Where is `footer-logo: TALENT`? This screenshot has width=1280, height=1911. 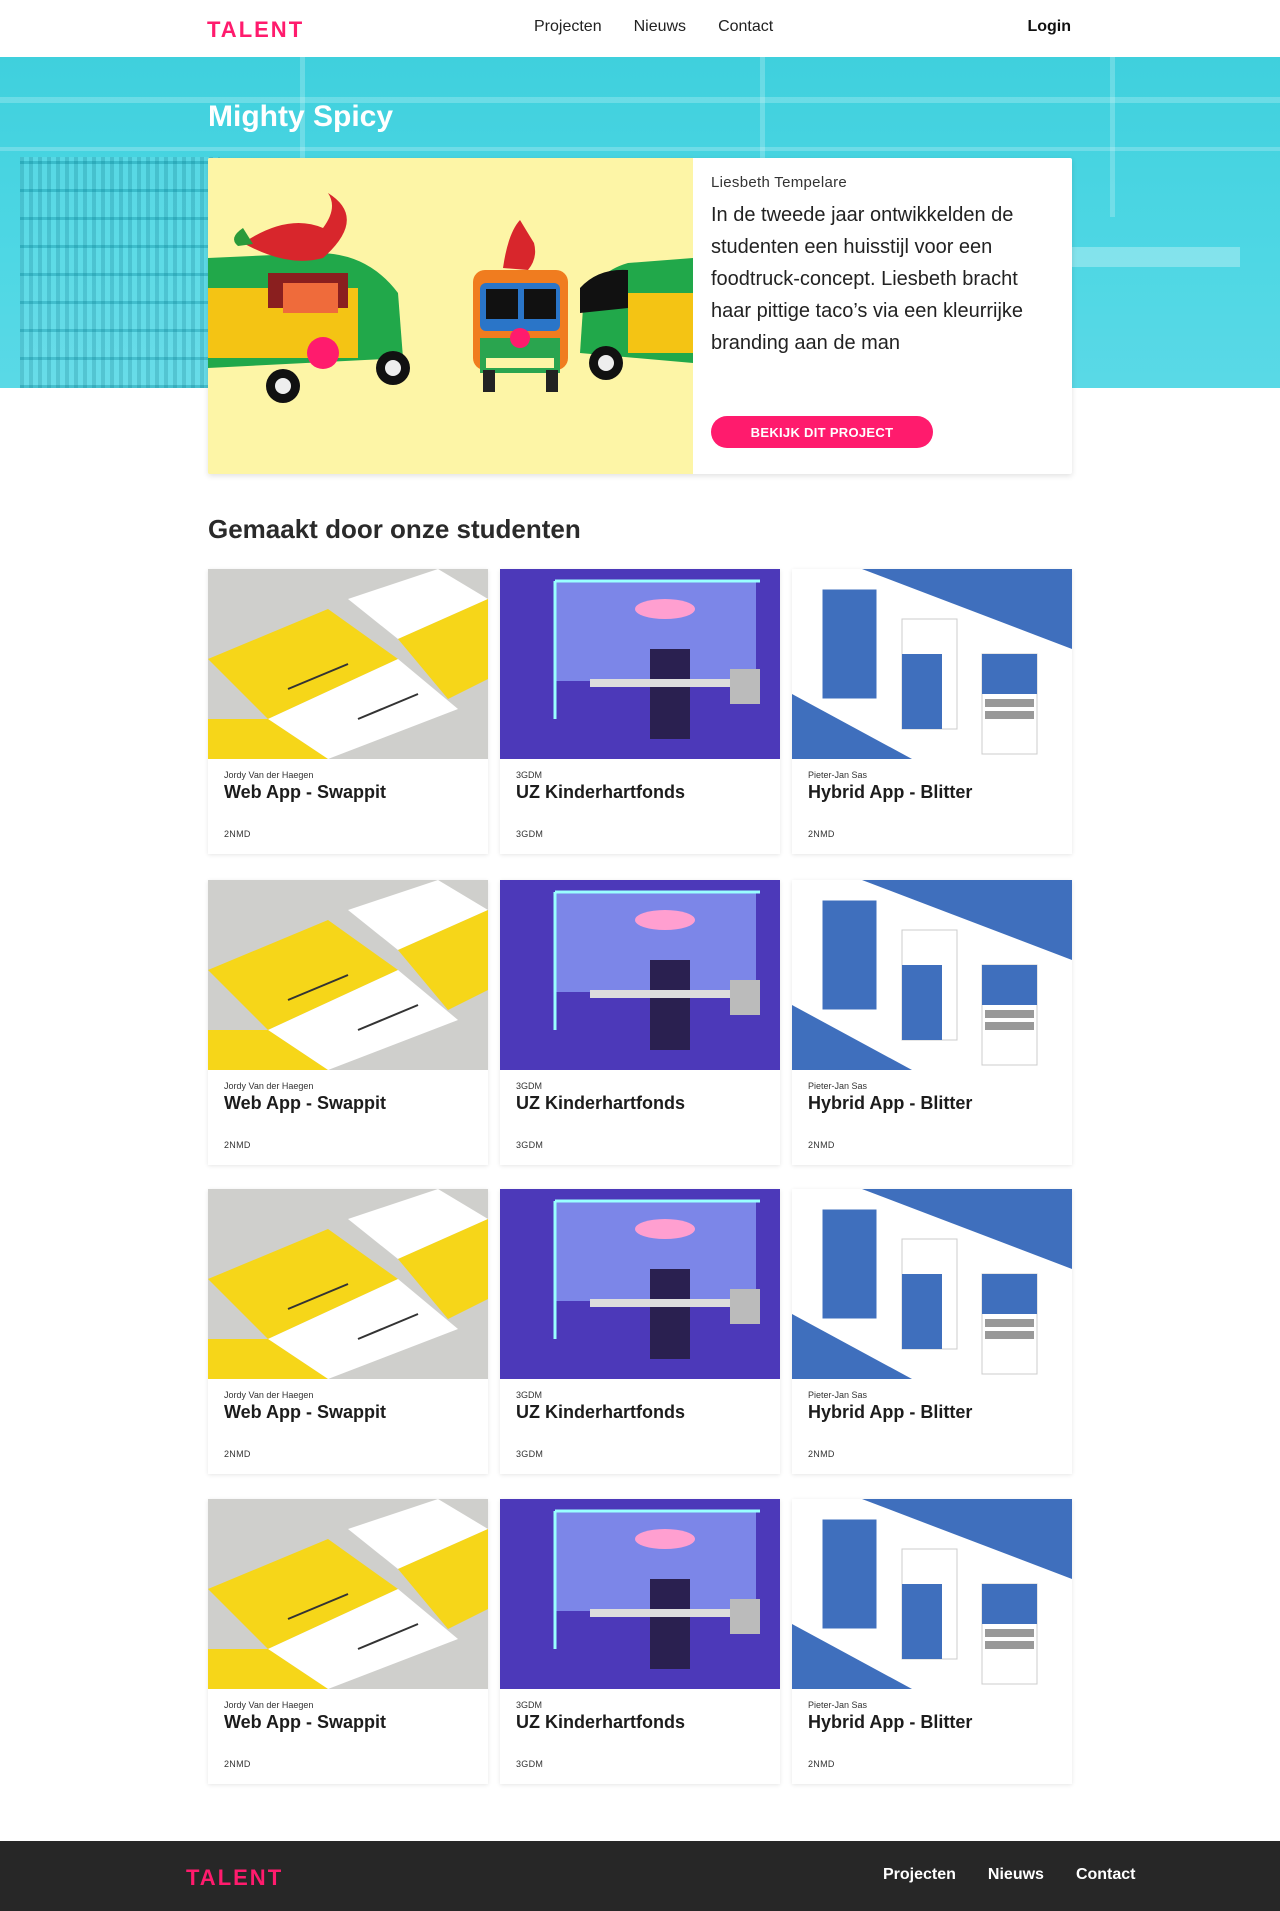
footer-logo: TALENT is located at coordinates (234, 1878).